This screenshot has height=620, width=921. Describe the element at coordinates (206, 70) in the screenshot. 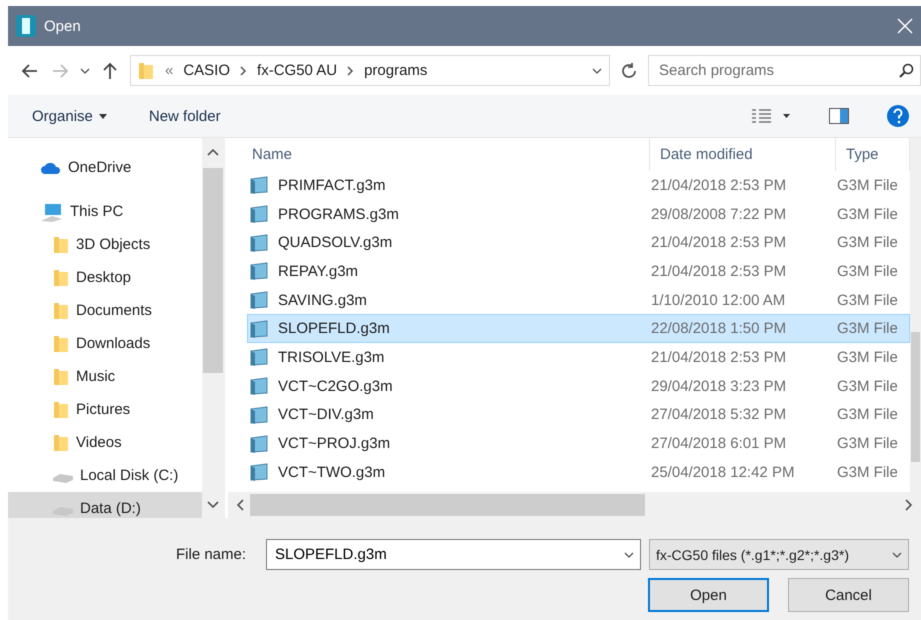

I see `breadcrumb: CASIO` at that location.